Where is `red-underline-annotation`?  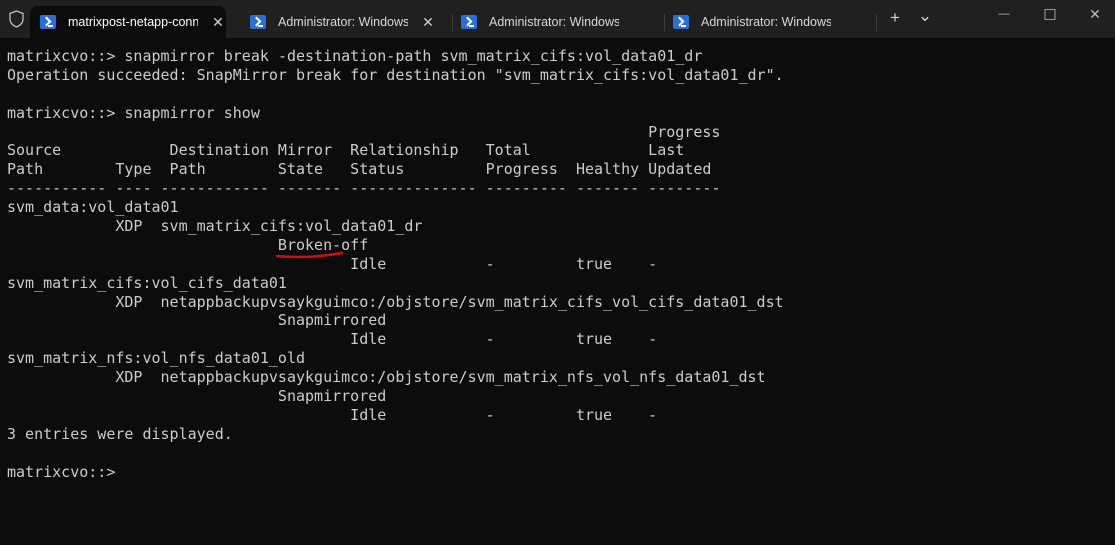 red-underline-annotation is located at coordinates (309, 255).